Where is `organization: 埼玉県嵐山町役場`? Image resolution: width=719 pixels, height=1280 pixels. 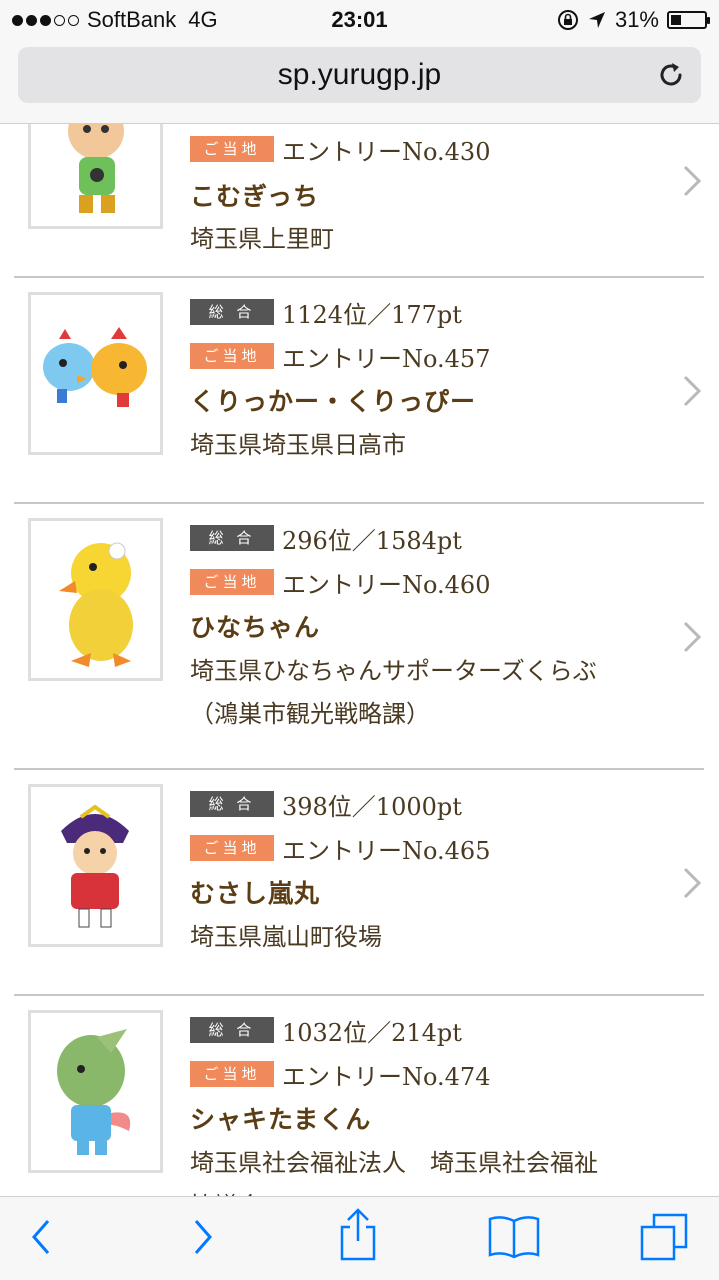
organization: 埼玉県嵐山町役場 is located at coordinates (286, 937).